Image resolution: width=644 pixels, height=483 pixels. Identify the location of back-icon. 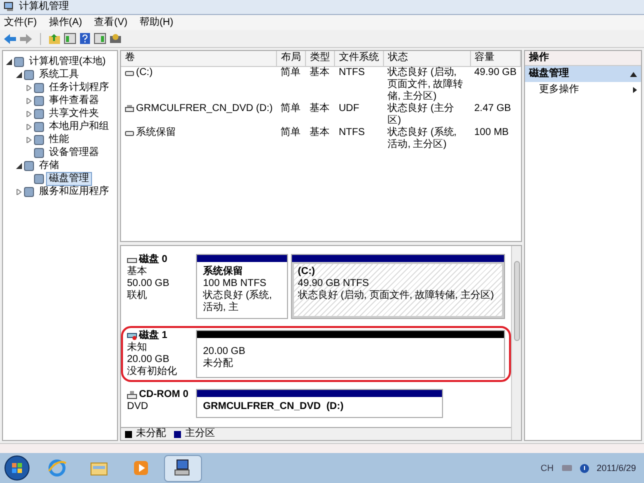
(10, 39).